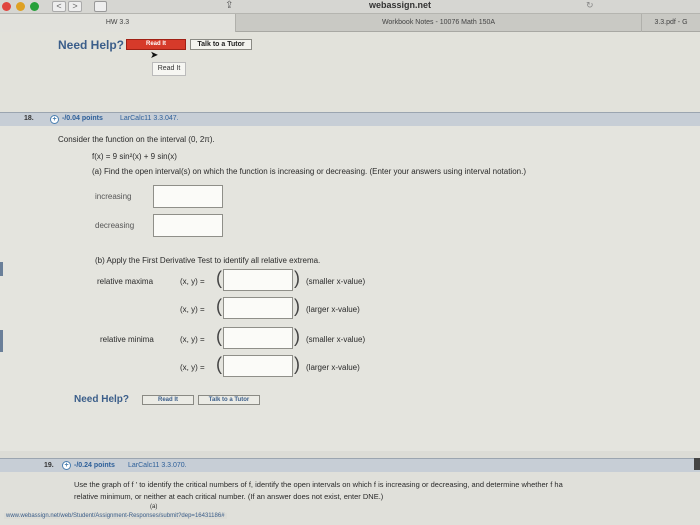 Image resolution: width=700 pixels, height=525 pixels. I want to click on question-points: -/0.04 points, so click(82, 118).